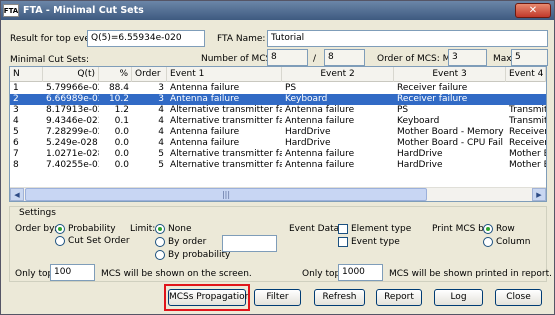 This screenshot has height=315, width=555. What do you see at coordinates (224, 74) in the screenshot?
I see `column-header-event-1: Event 1` at bounding box center [224, 74].